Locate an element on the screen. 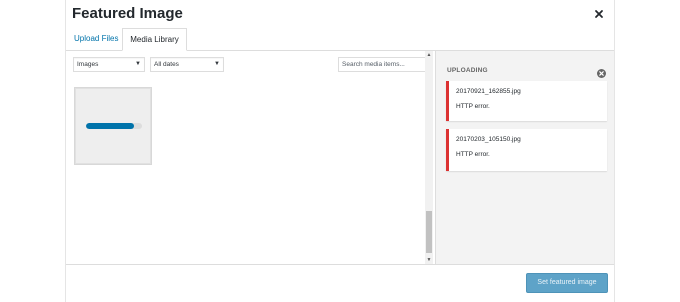 This screenshot has width=680, height=302. search-media-input is located at coordinates (382, 64).